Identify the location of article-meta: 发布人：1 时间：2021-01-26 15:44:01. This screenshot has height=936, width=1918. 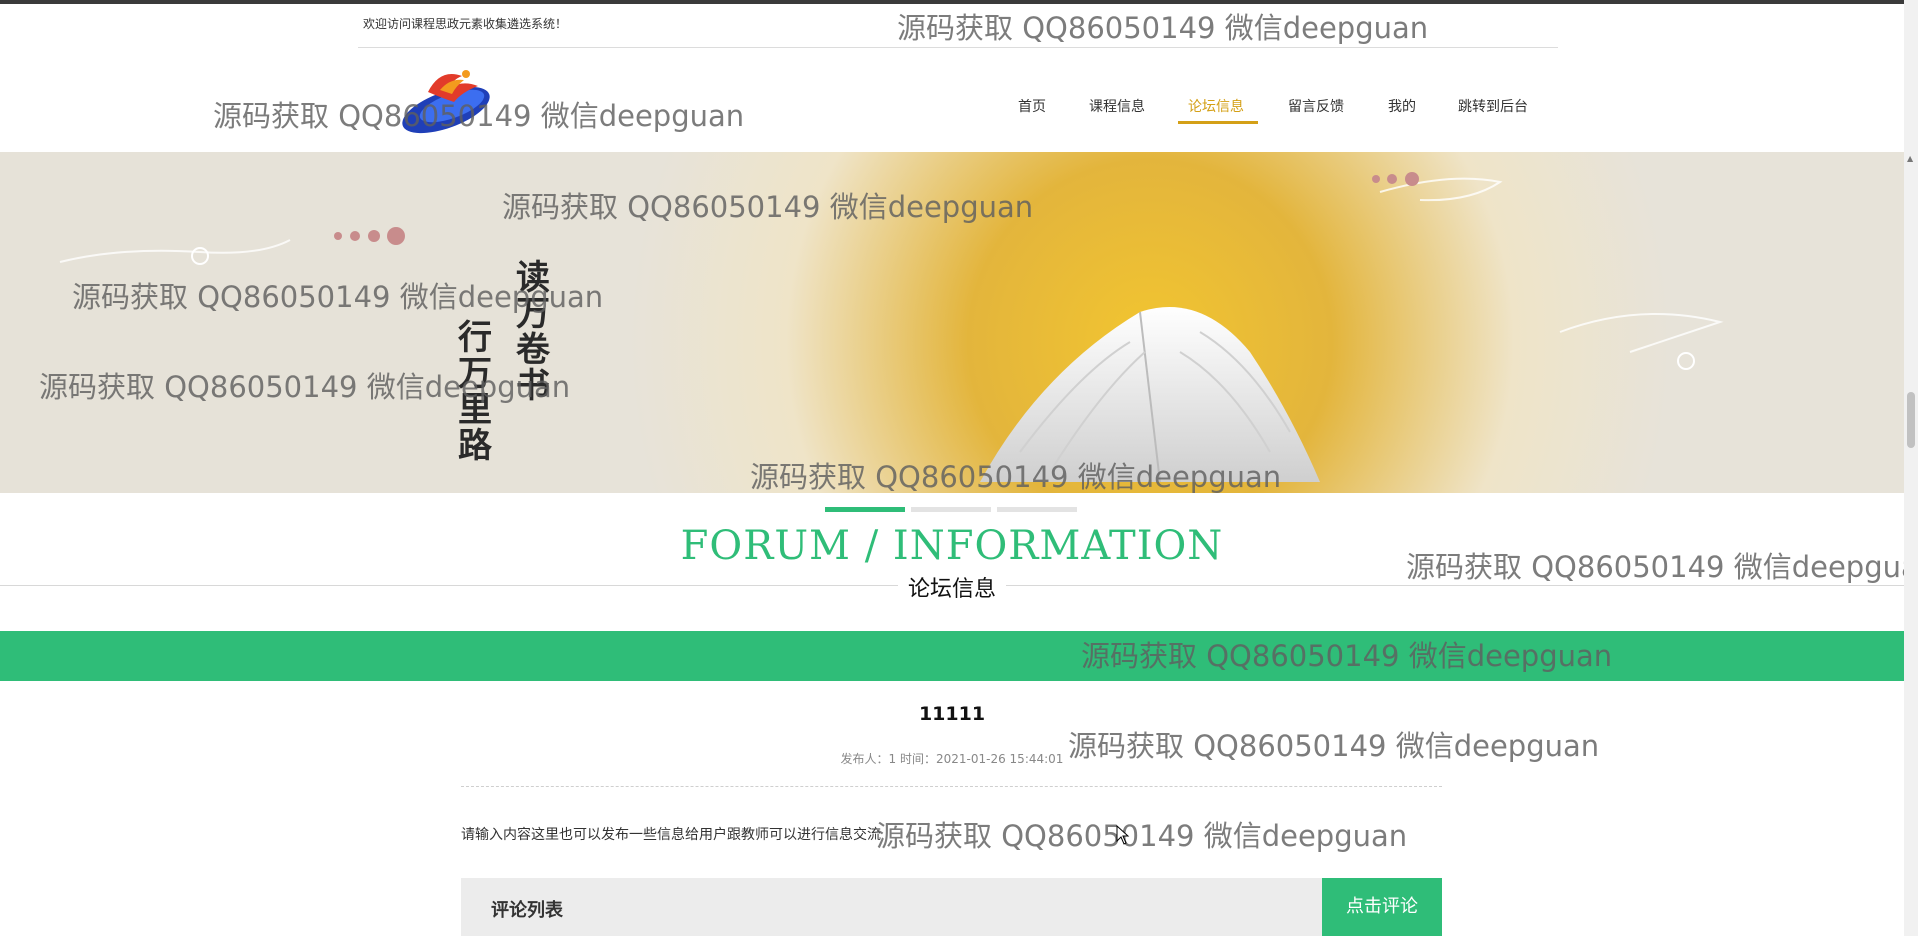
(952, 759).